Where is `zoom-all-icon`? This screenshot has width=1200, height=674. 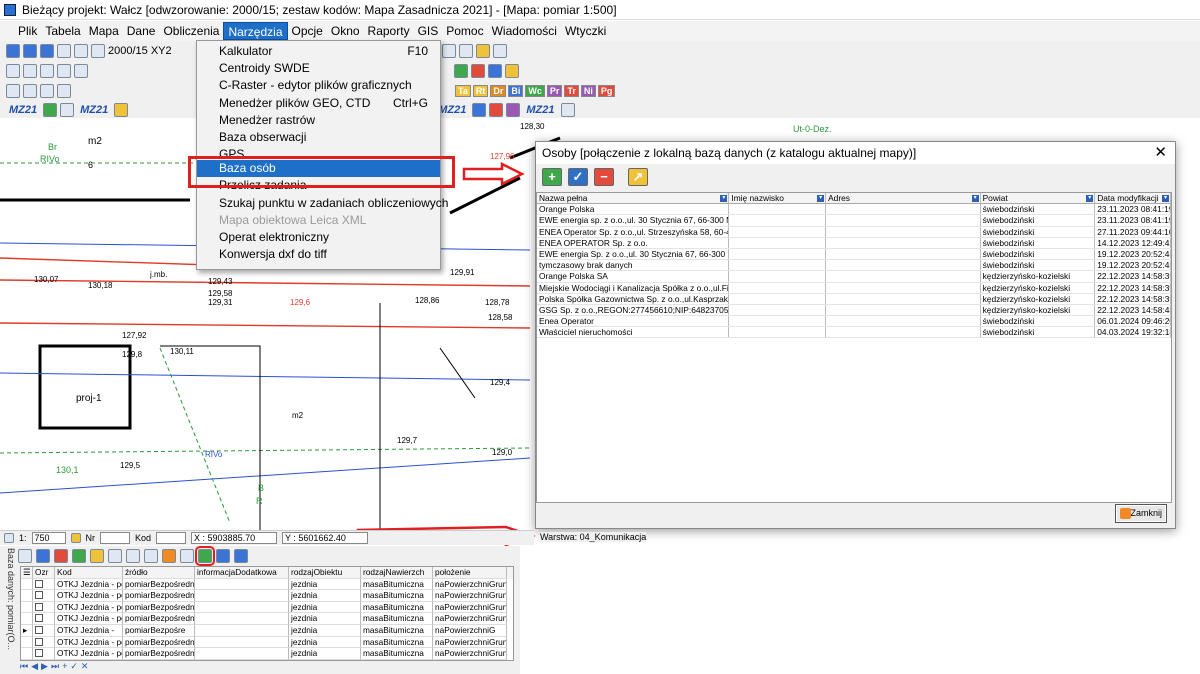 zoom-all-icon is located at coordinates (465, 51).